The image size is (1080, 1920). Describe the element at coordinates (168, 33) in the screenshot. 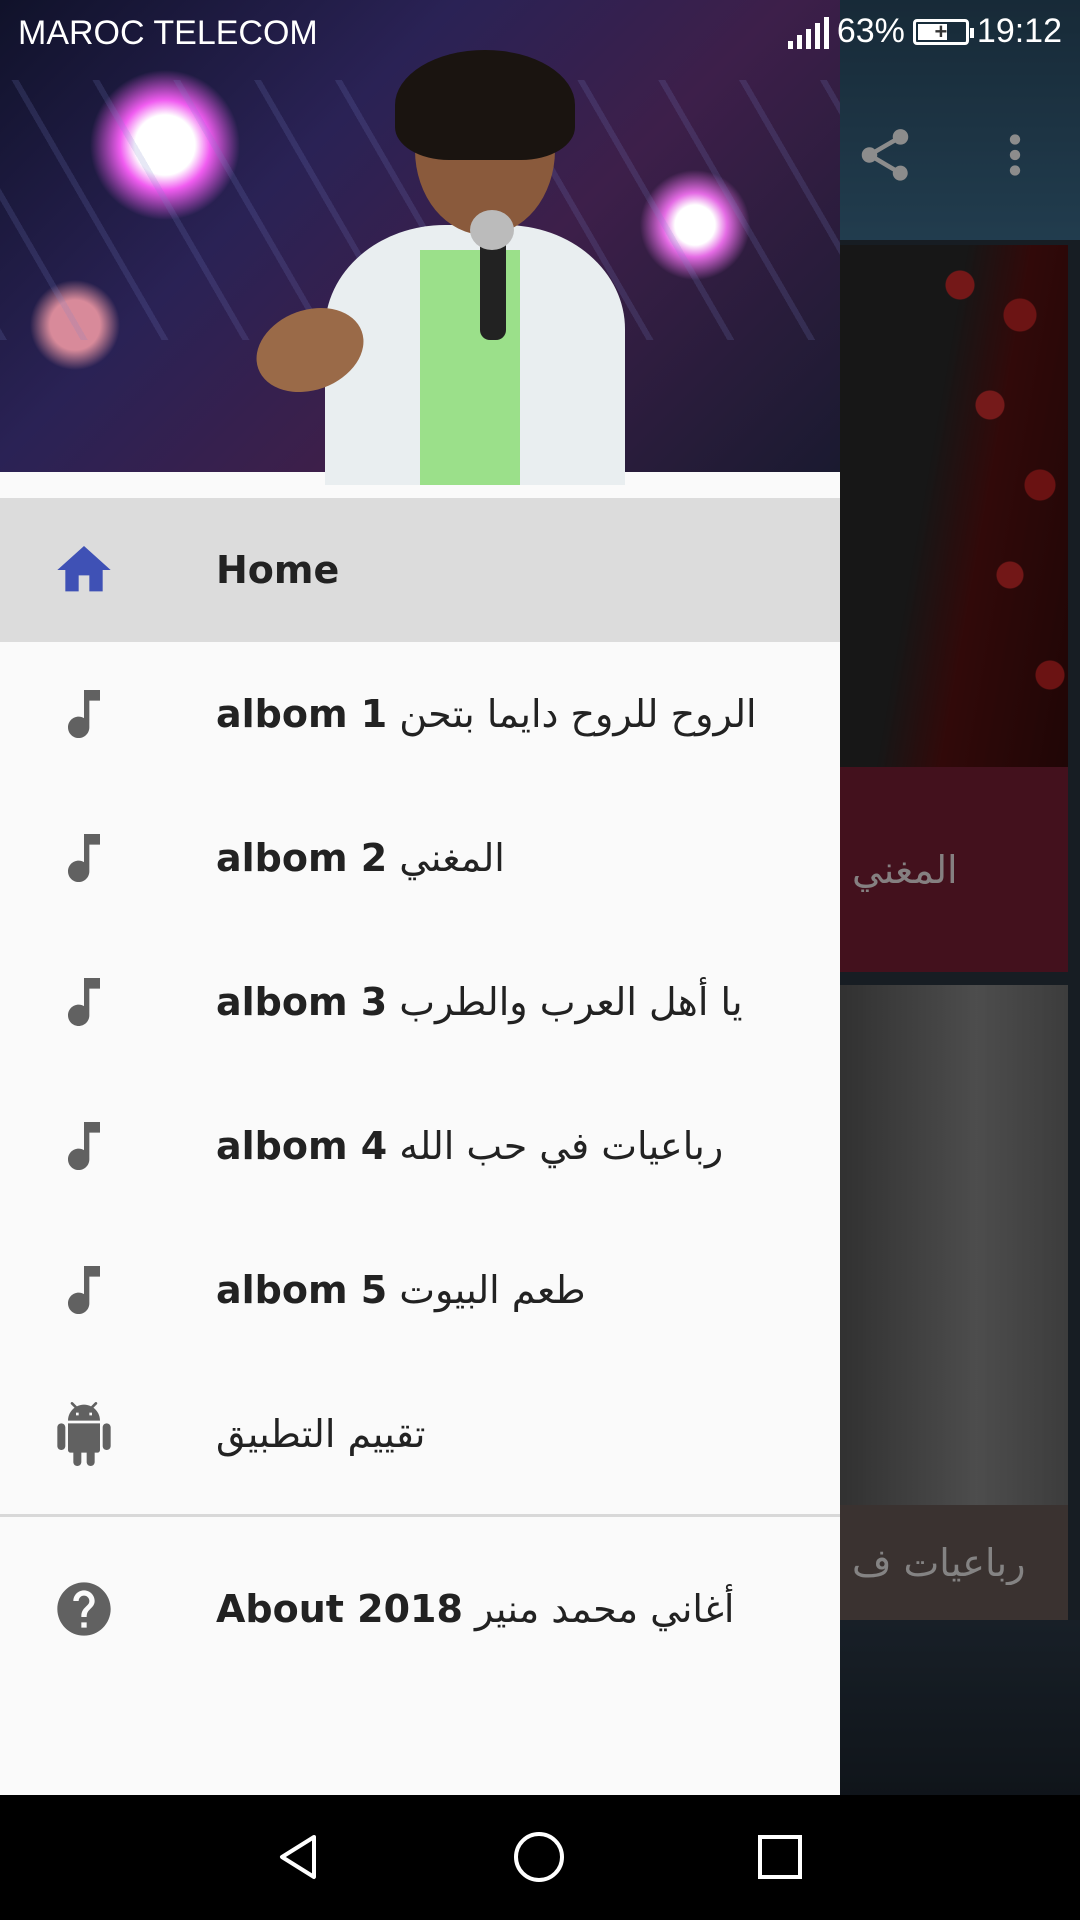

I see `carrier-name: MAROC TELECOM` at that location.